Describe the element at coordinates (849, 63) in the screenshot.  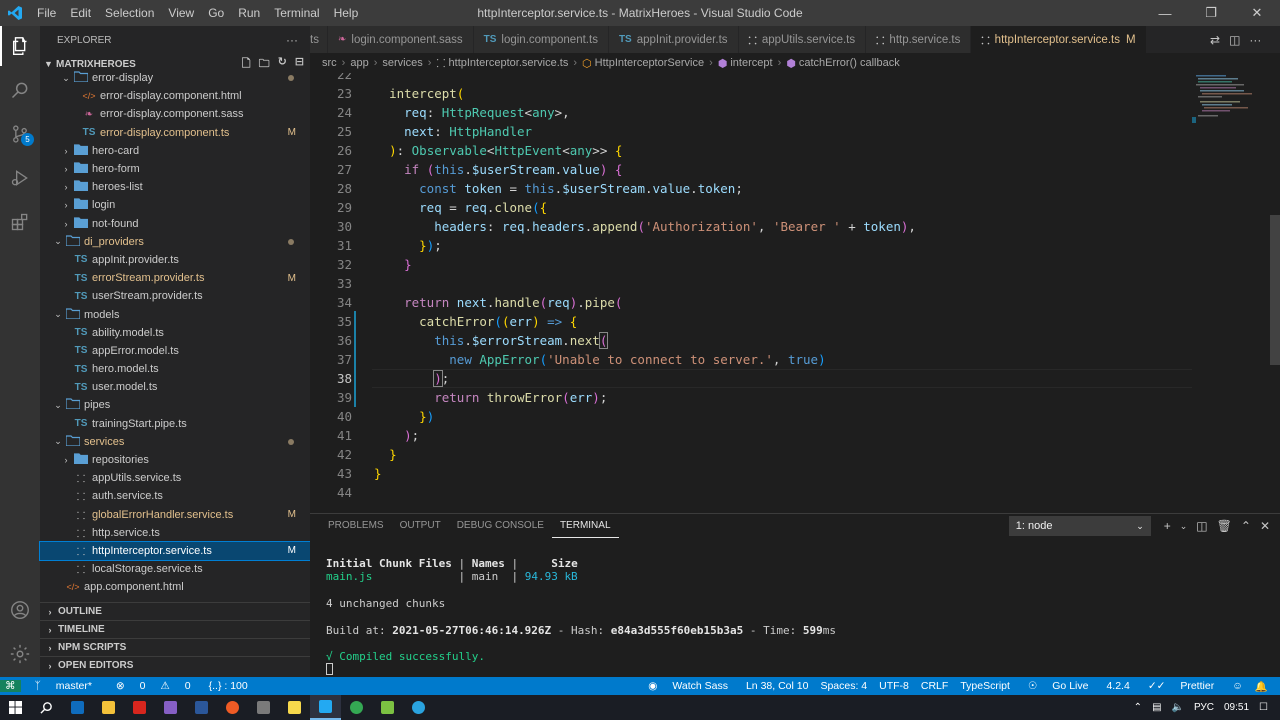
I see `breadcrumb-item: catchError() callback` at that location.